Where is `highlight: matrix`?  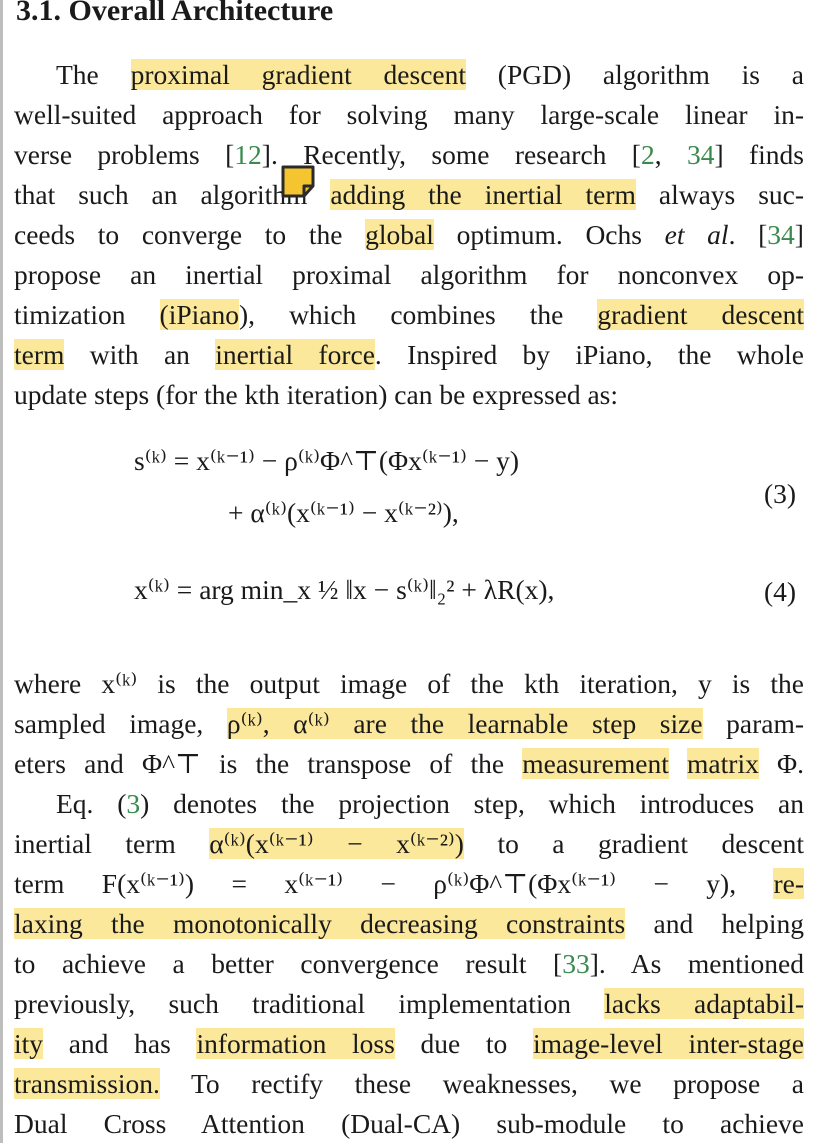 highlight: matrix is located at coordinates (723, 763).